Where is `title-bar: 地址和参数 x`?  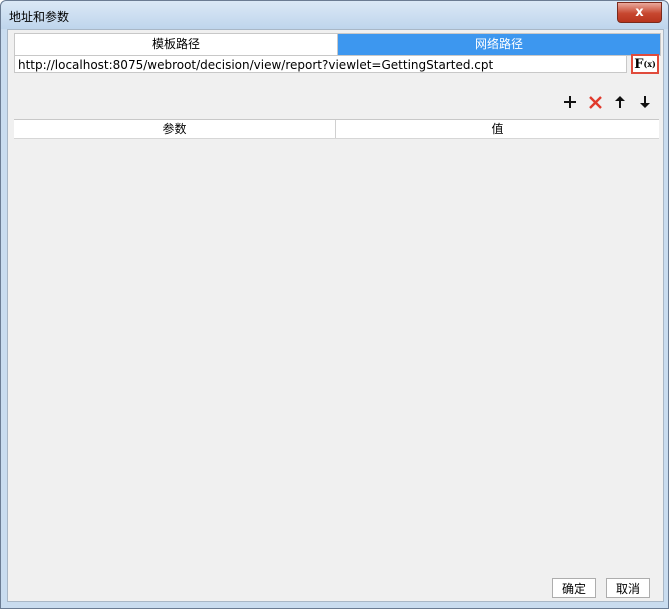 title-bar: 地址和参数 x is located at coordinates (334, 15).